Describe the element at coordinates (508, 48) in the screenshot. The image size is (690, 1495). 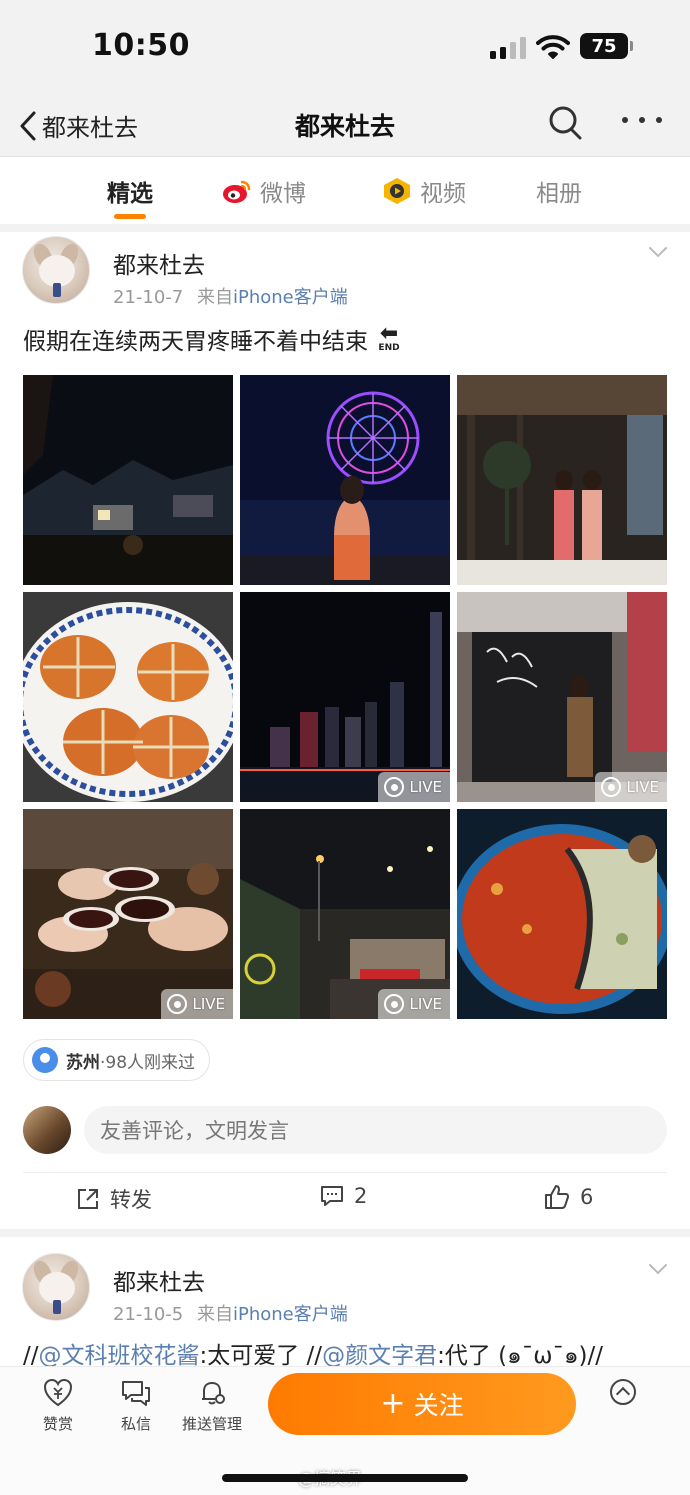
I see `cellular-signal-icon` at that location.